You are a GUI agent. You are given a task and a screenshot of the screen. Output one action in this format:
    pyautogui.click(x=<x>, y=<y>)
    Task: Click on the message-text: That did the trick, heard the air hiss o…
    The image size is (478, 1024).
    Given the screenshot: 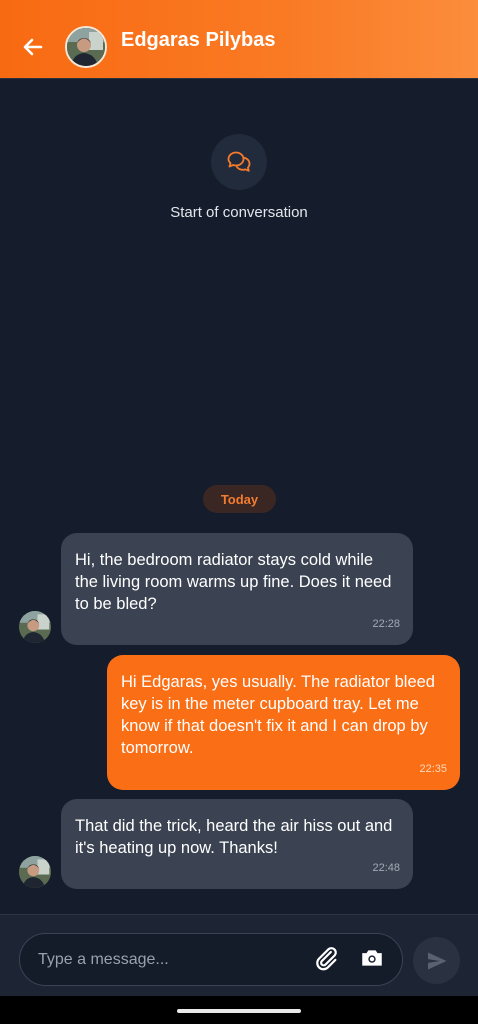 What is the action you would take?
    pyautogui.click(x=234, y=837)
    